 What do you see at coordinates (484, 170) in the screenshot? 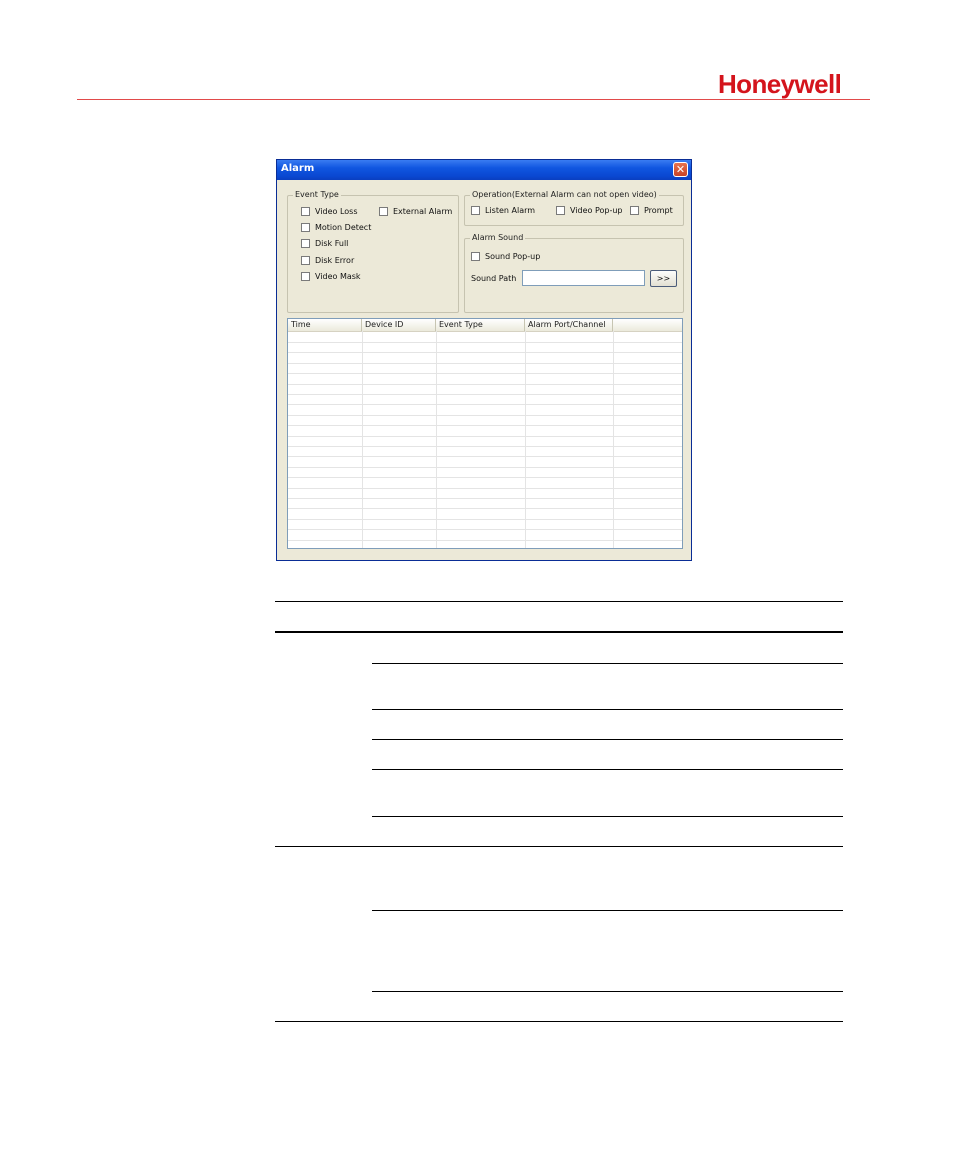
I see `title-bar: Alarm ✕` at bounding box center [484, 170].